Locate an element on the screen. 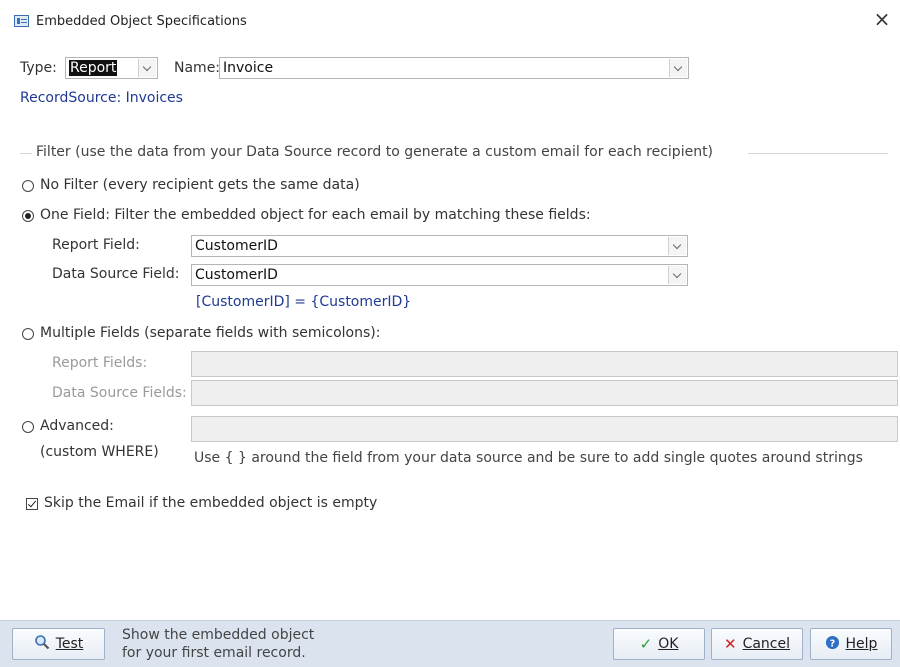 The width and height of the screenshot is (900, 667). window-title: Embedded Object Specifications is located at coordinates (141, 21).